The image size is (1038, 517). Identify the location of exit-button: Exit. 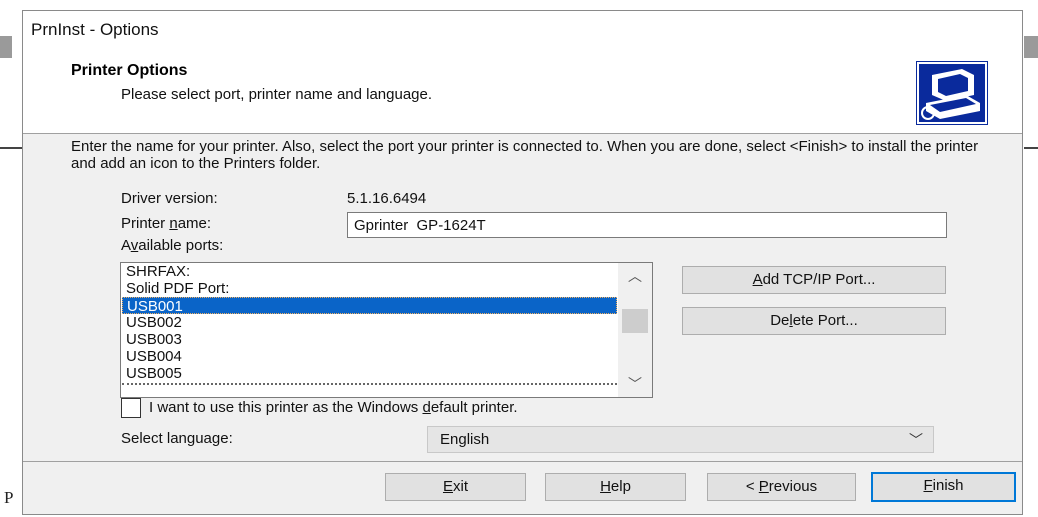
(455, 487).